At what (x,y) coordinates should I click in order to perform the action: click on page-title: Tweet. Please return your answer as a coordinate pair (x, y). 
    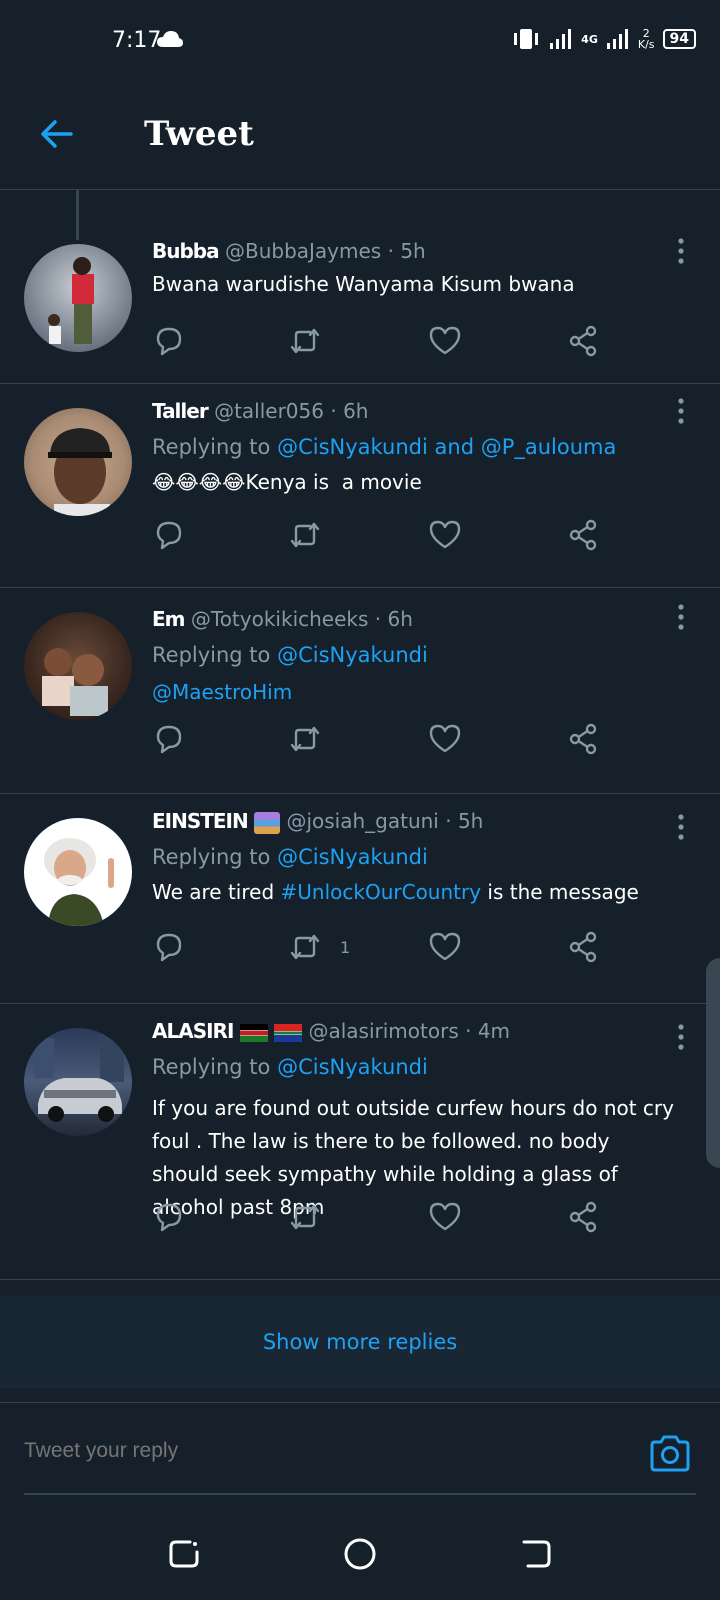
    Looking at the image, I should click on (199, 134).